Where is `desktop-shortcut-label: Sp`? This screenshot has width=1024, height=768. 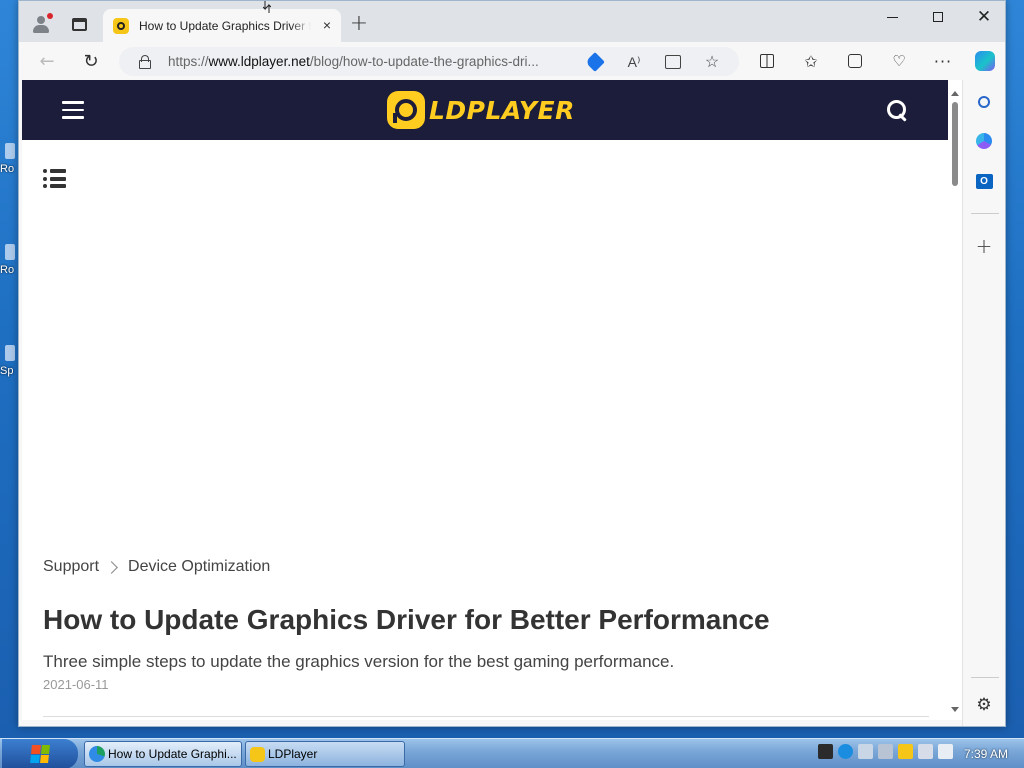 desktop-shortcut-label: Sp is located at coordinates (7, 371).